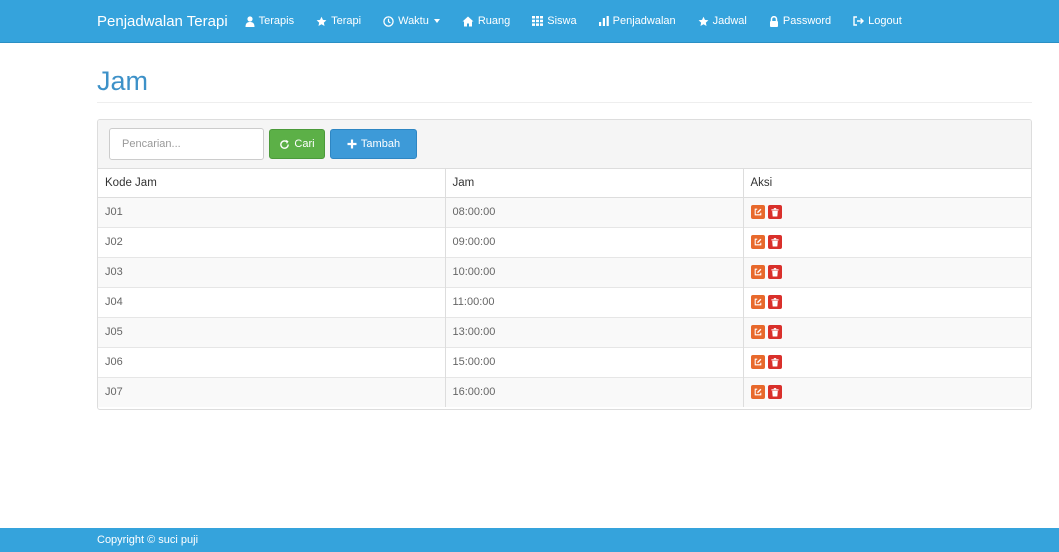 The image size is (1059, 552). What do you see at coordinates (271, 391) in the screenshot?
I see `cell-kode-jam: J07` at bounding box center [271, 391].